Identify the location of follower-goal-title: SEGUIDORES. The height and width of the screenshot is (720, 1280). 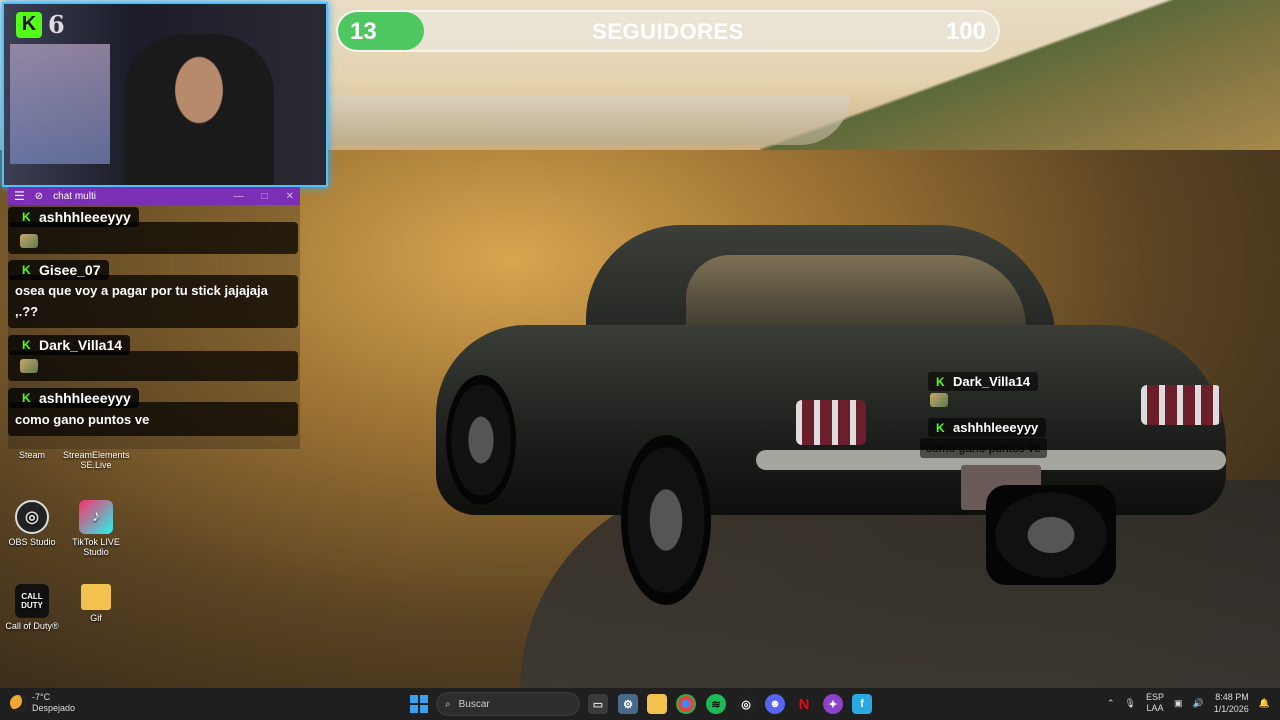
(668, 31).